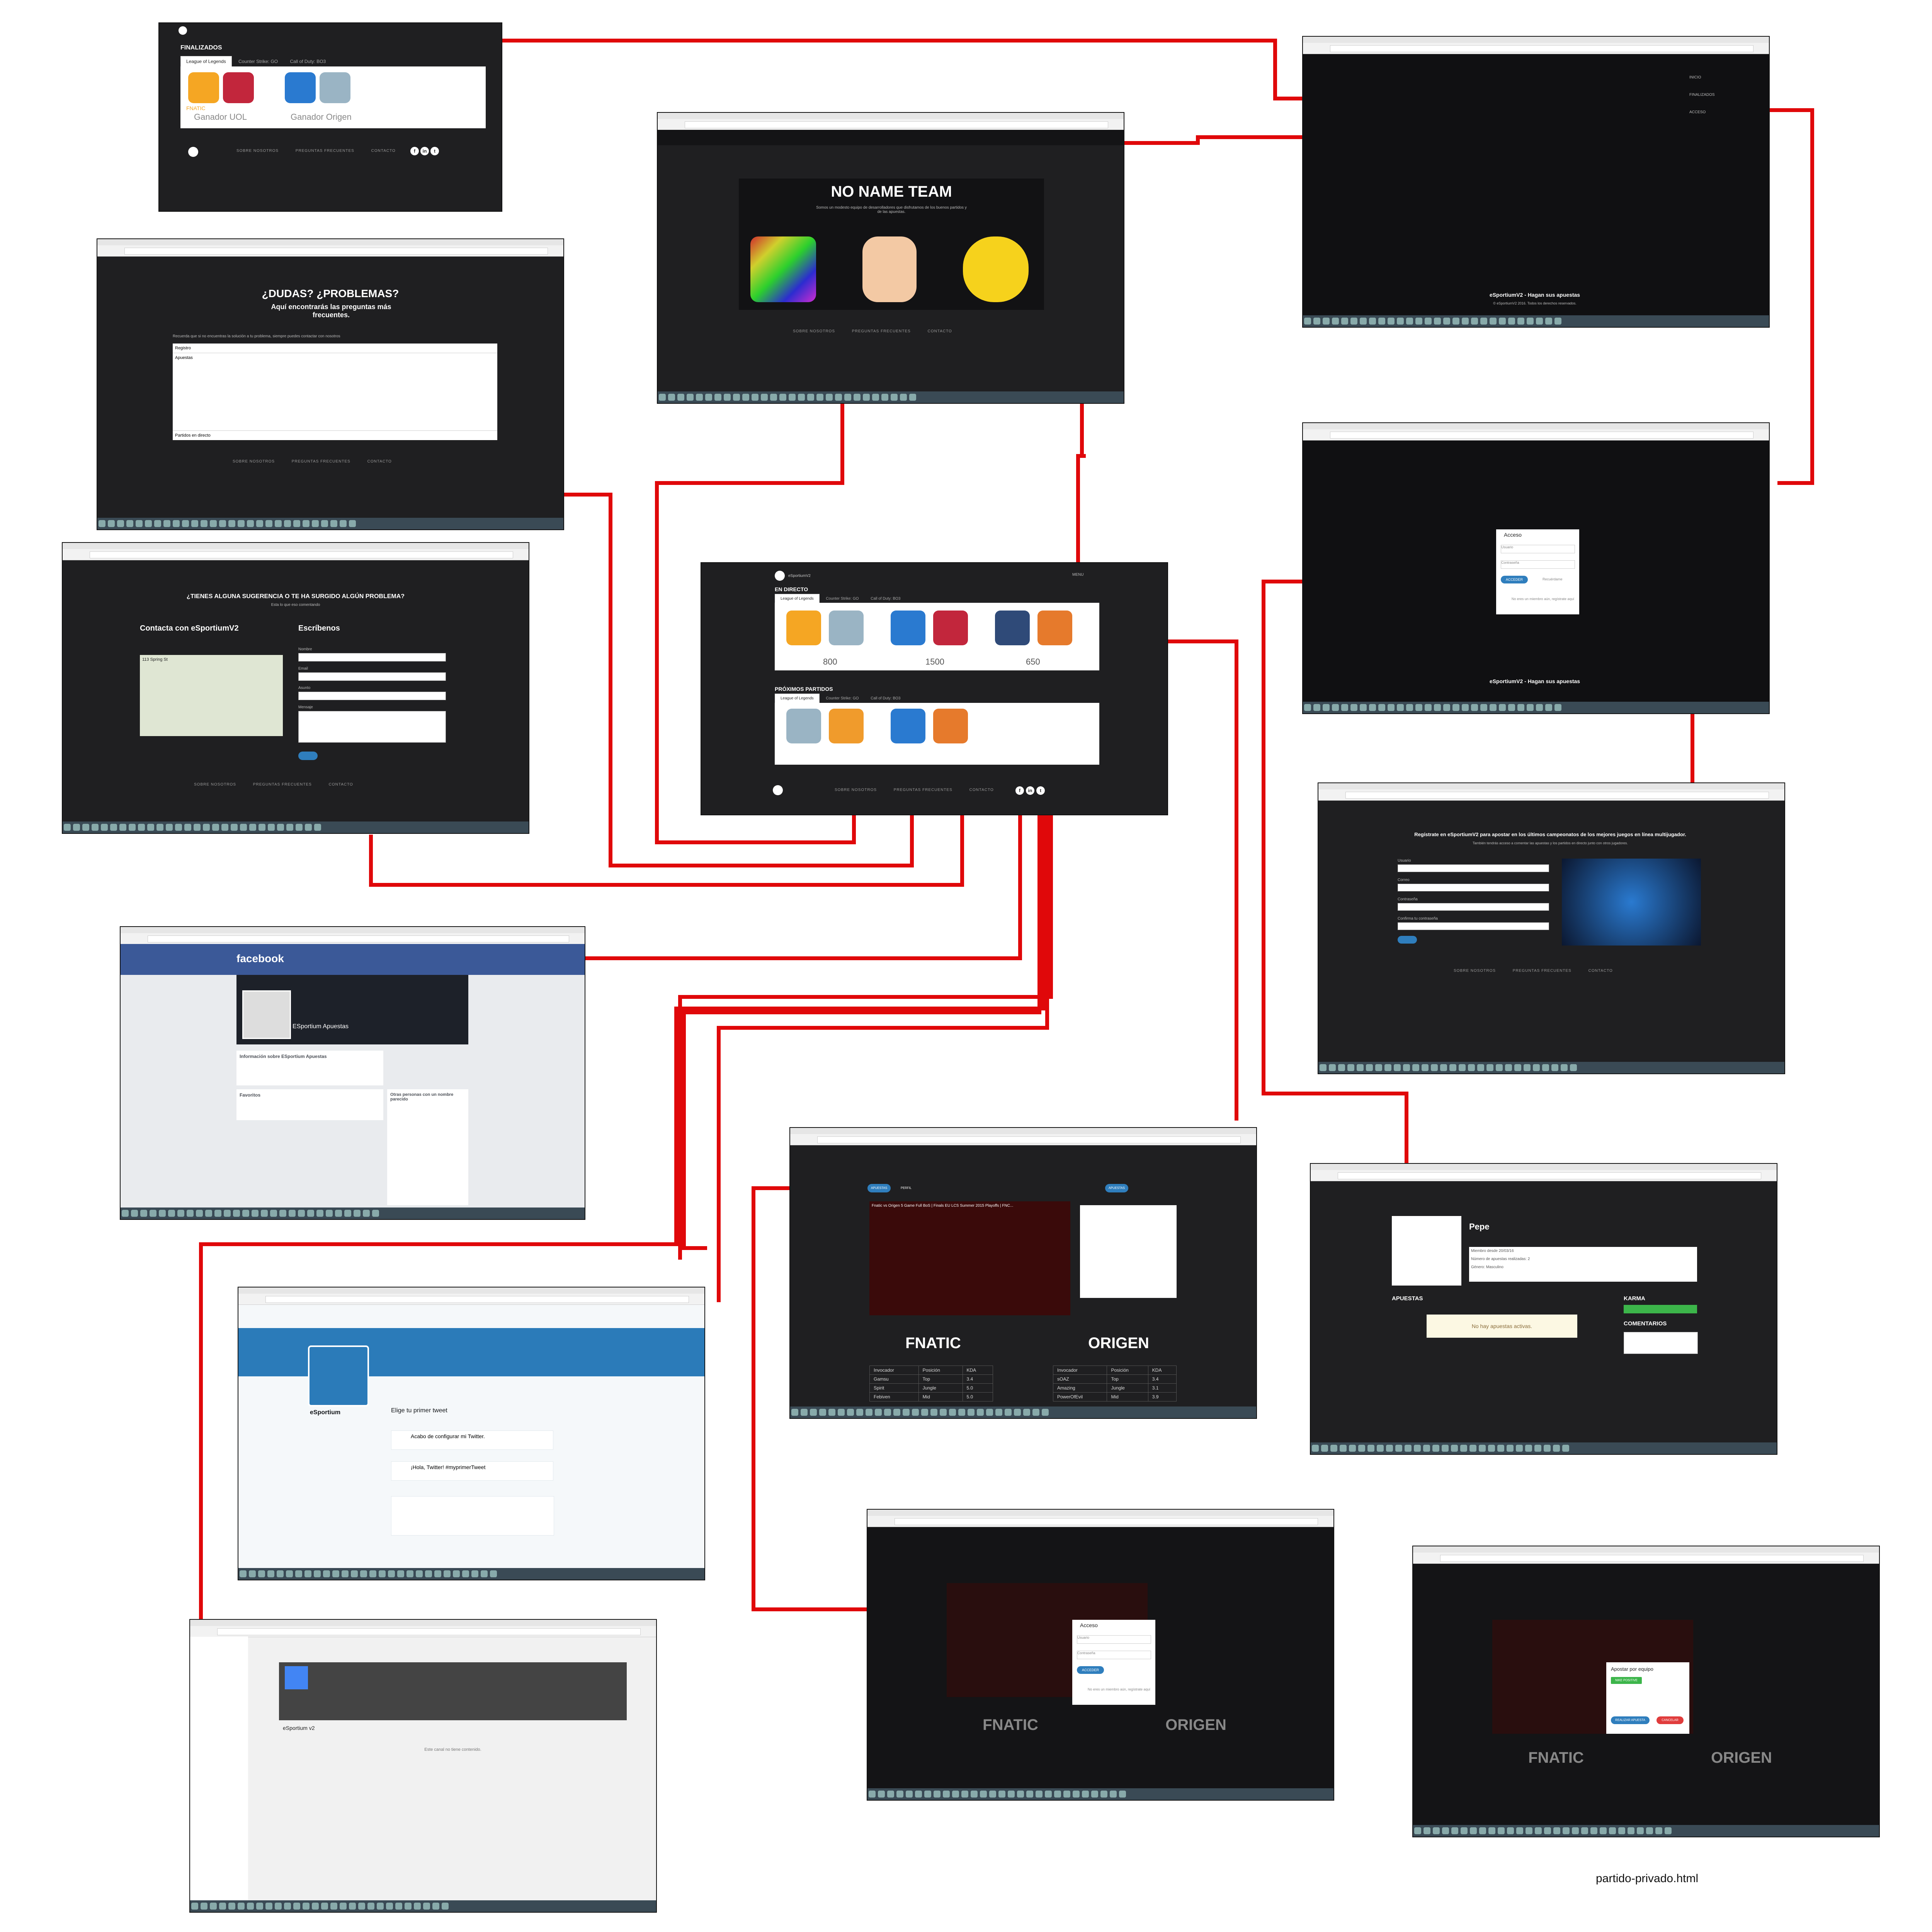 This screenshot has width=1932, height=1932. I want to click on footer-logo, so click(778, 790).